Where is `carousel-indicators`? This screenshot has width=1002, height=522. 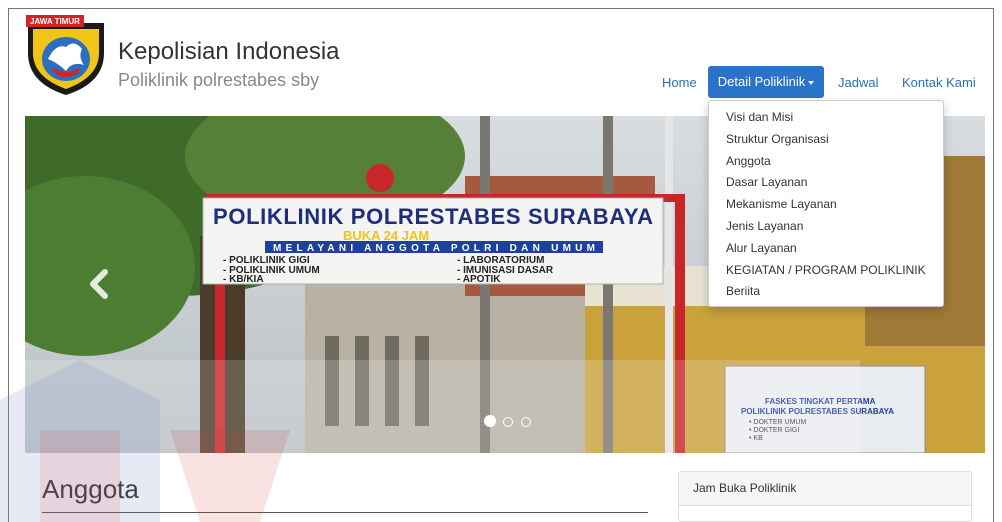
carousel-indicators is located at coordinates (507, 420).